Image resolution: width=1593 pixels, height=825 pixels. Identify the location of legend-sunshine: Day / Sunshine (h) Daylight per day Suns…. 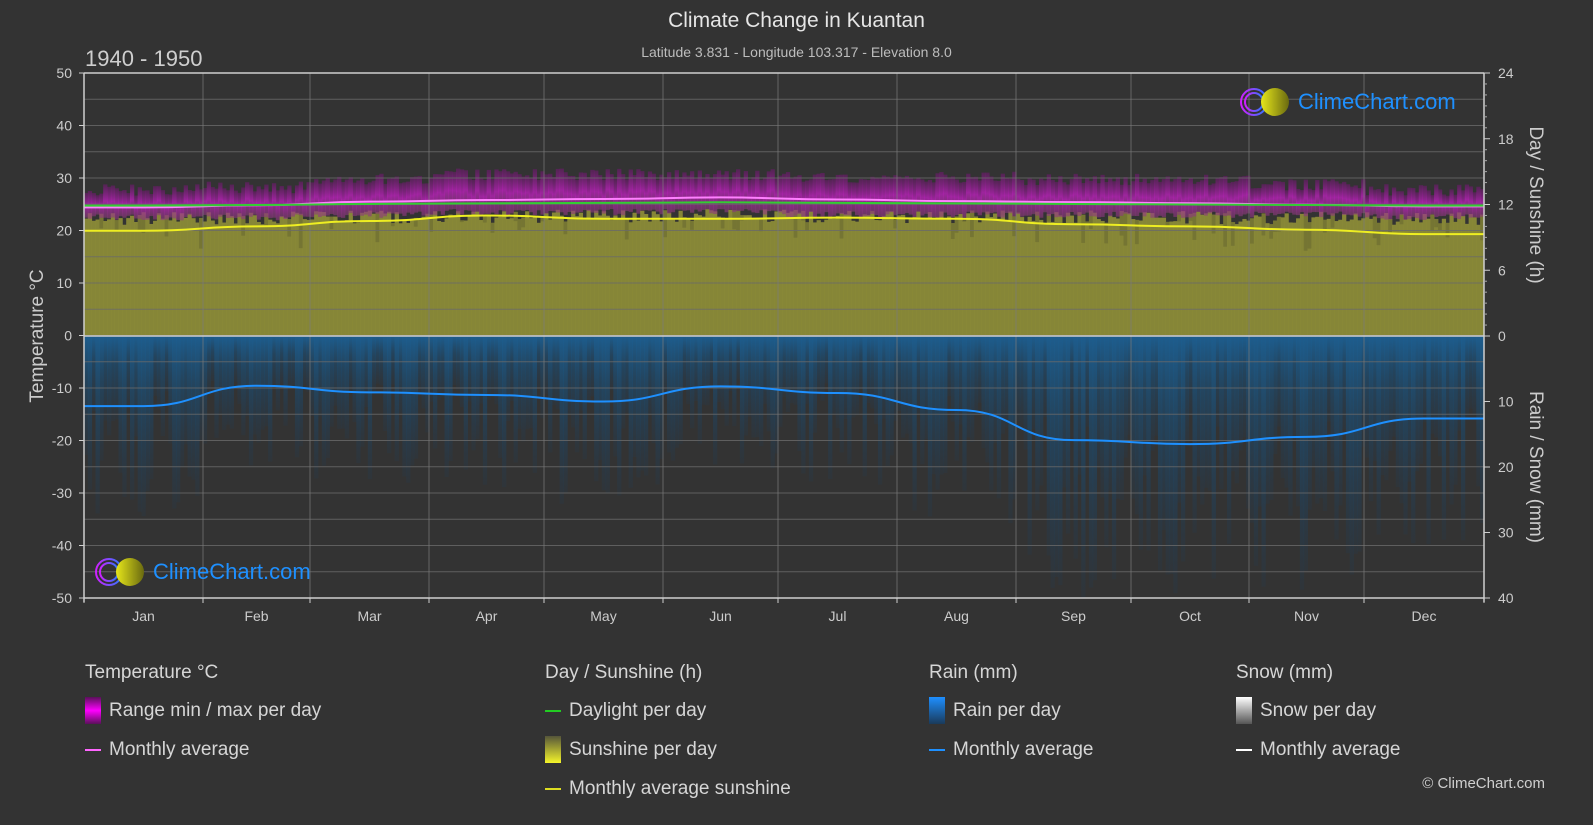
(668, 738).